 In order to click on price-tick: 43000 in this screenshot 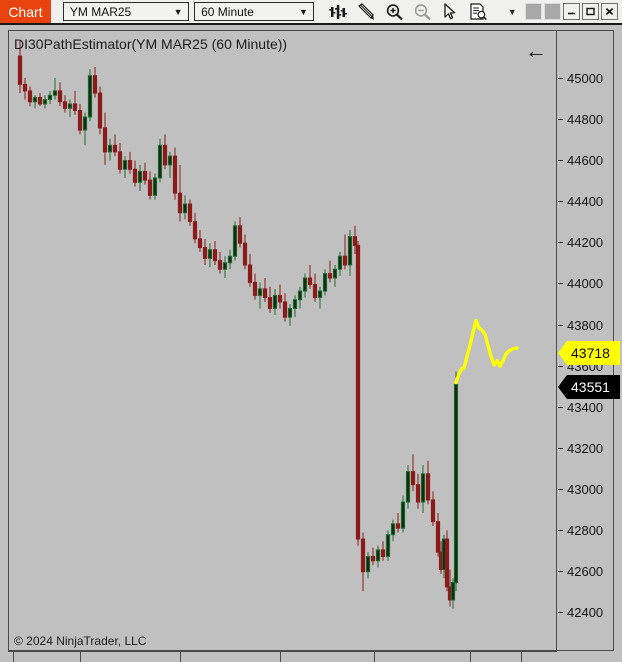, I will do `click(585, 489)`.